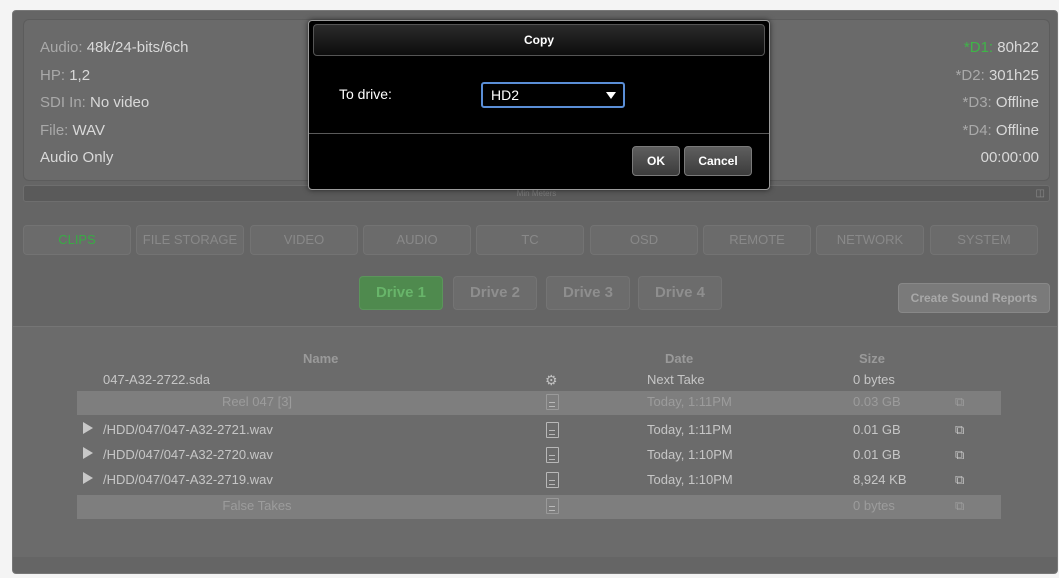  Describe the element at coordinates (320, 358) in the screenshot. I see `column-header-name: Name` at that location.